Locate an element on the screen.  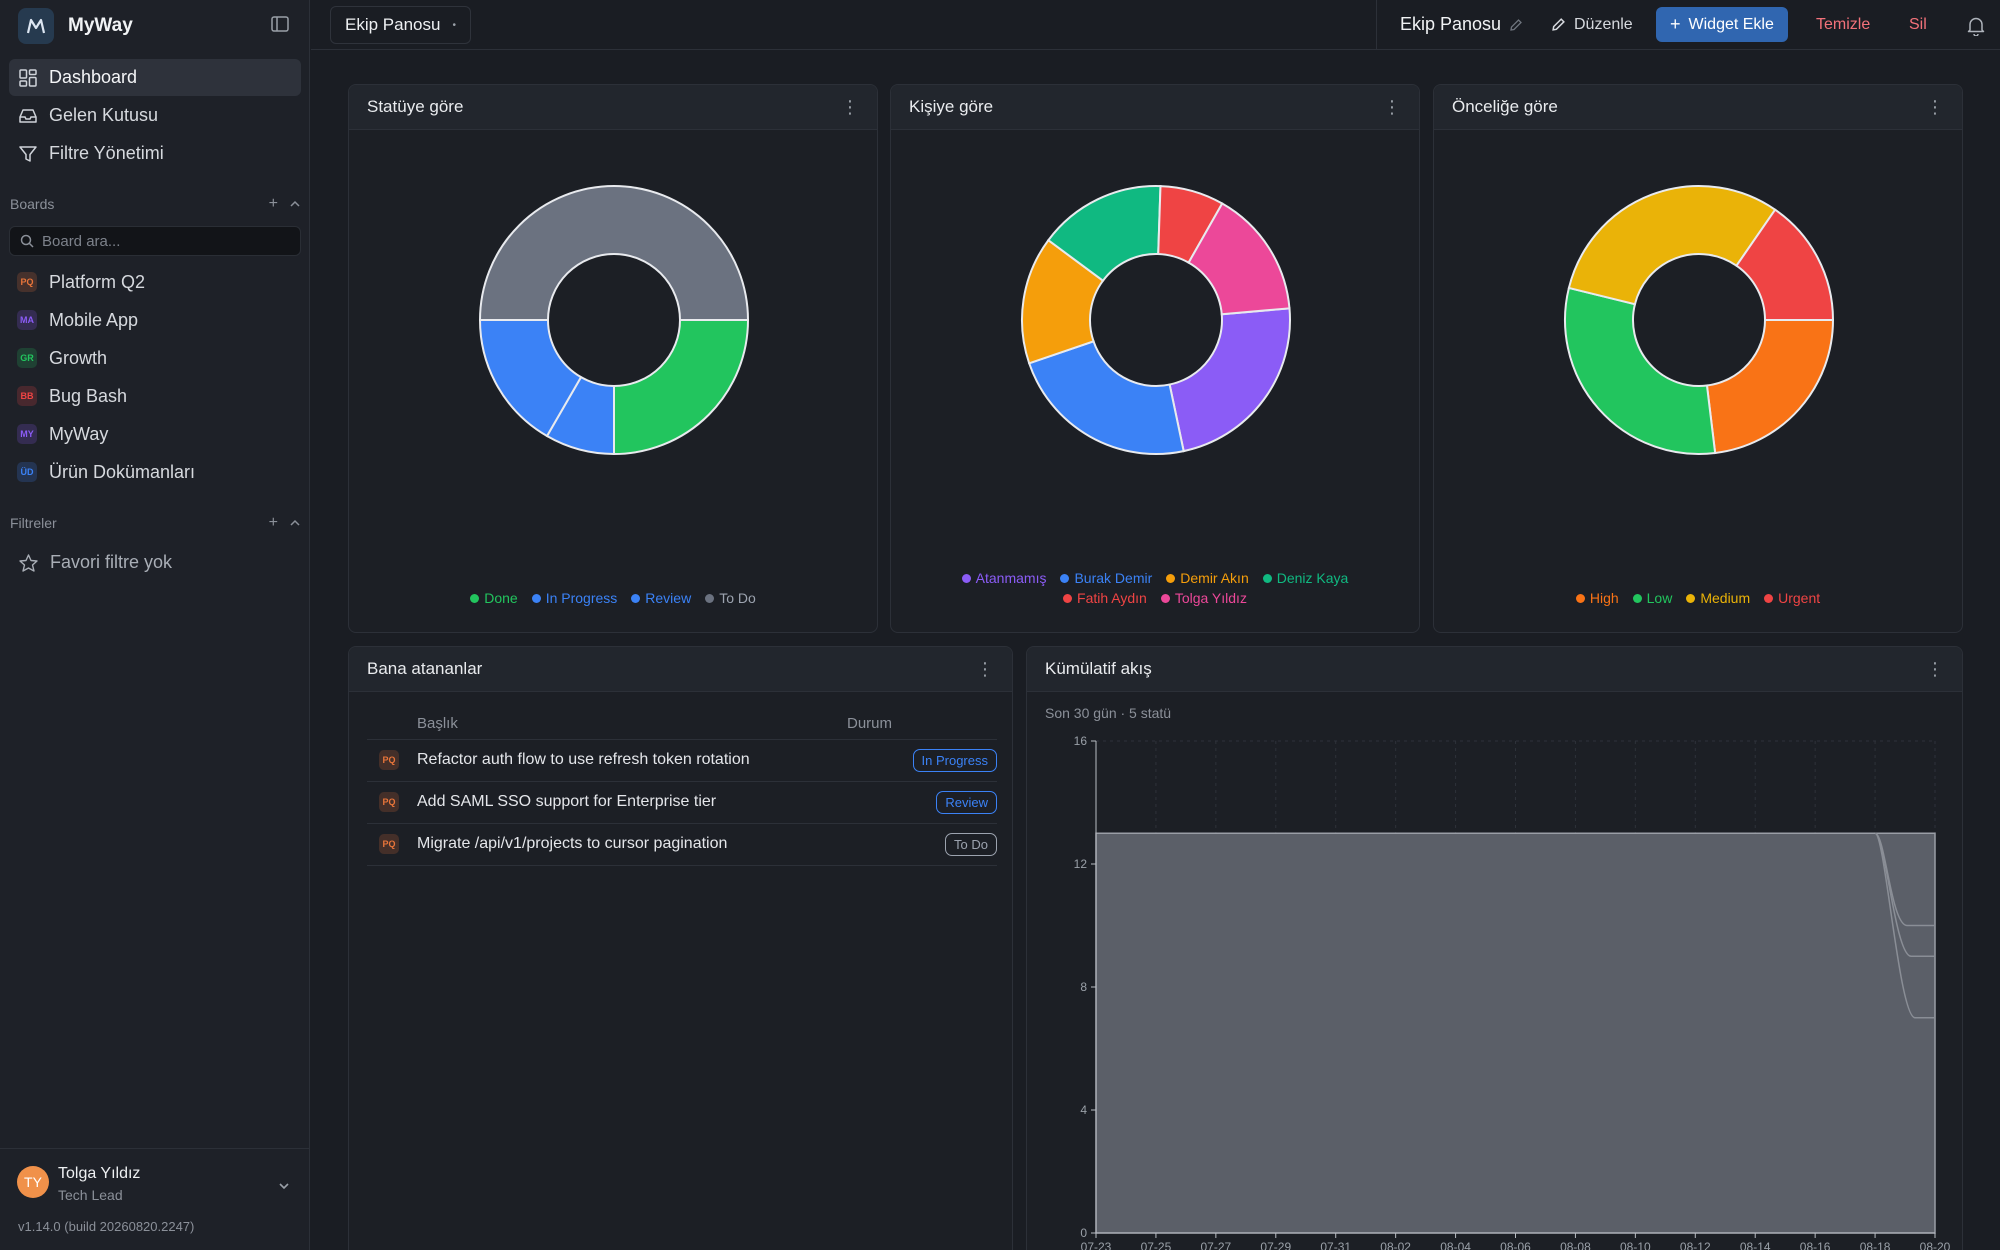
legend-item: Fatih Aydın is located at coordinates (1105, 598).